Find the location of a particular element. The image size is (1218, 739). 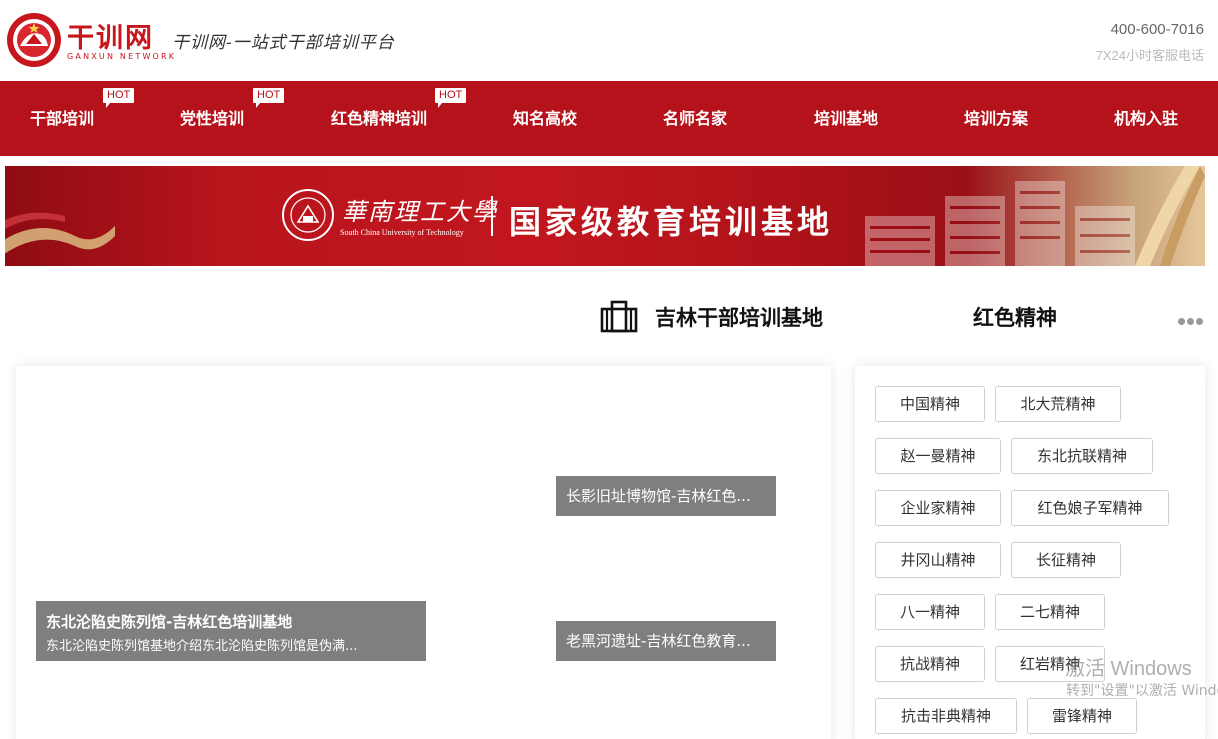

spirit-tag: 企业家精神 is located at coordinates (938, 508).